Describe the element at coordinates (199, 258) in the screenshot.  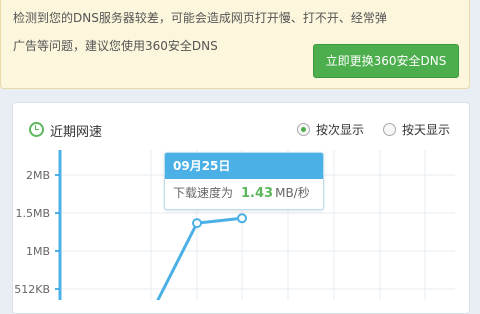
I see `series-line` at that location.